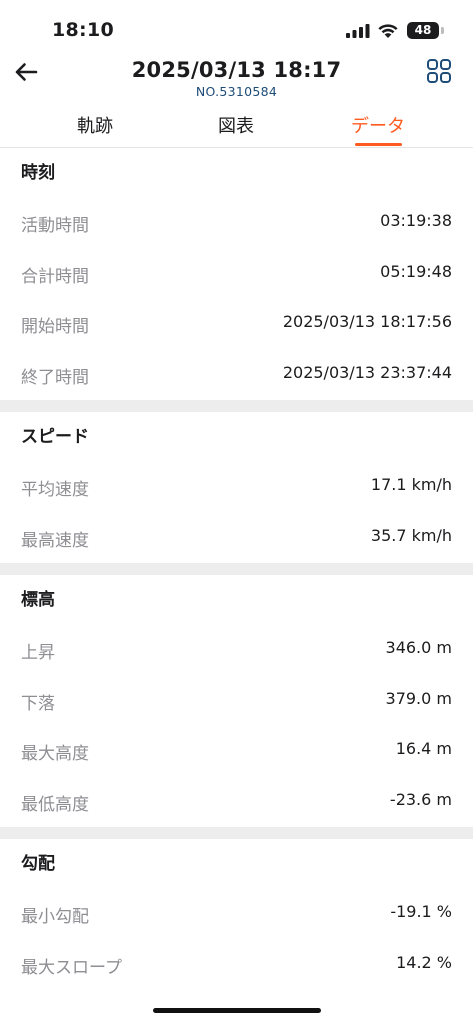 The width and height of the screenshot is (473, 1024). Describe the element at coordinates (83, 30) in the screenshot. I see `status-time: 18:10` at that location.